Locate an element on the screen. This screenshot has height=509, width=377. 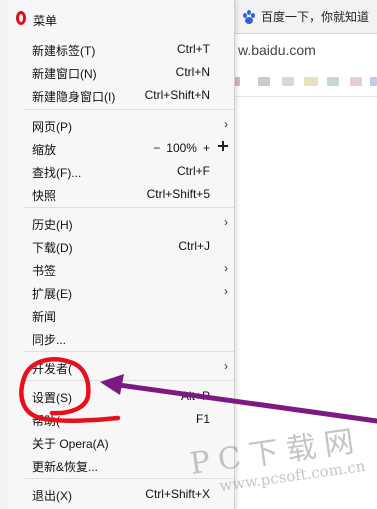
address-bar: w.baidu.com is located at coordinates (305, 50).